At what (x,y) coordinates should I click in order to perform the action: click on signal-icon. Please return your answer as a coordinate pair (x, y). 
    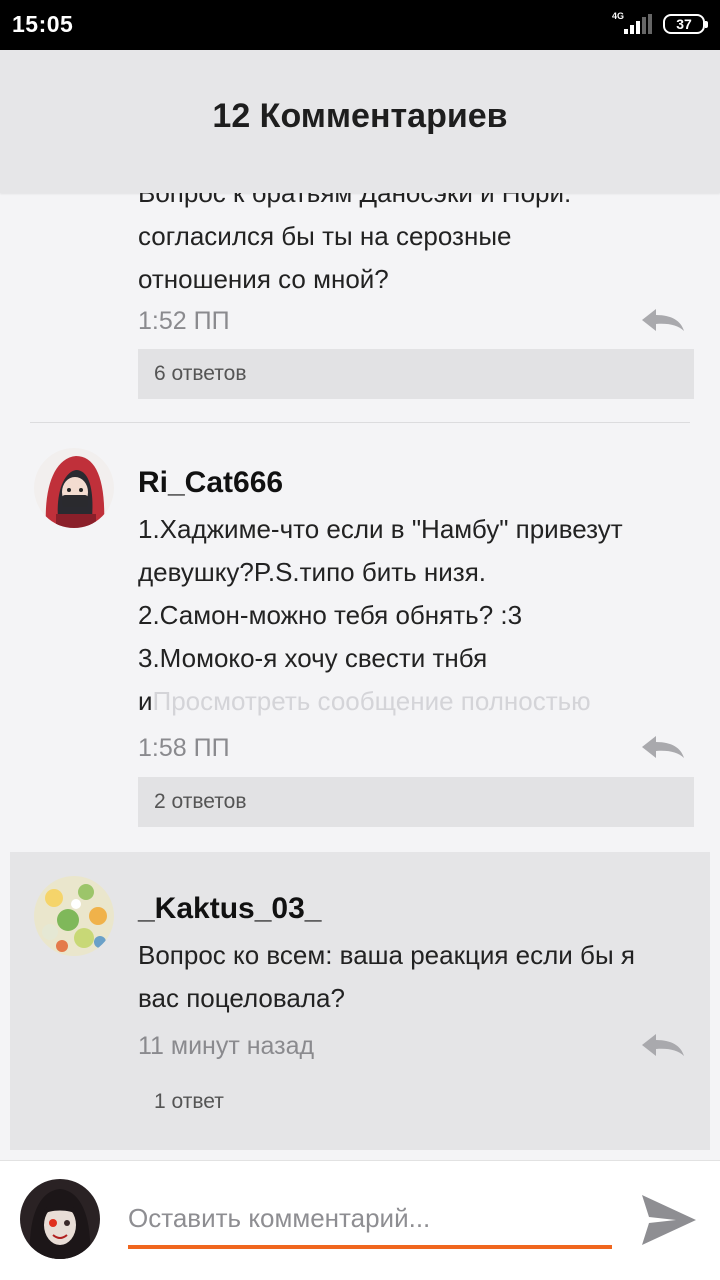
    Looking at the image, I should click on (639, 24).